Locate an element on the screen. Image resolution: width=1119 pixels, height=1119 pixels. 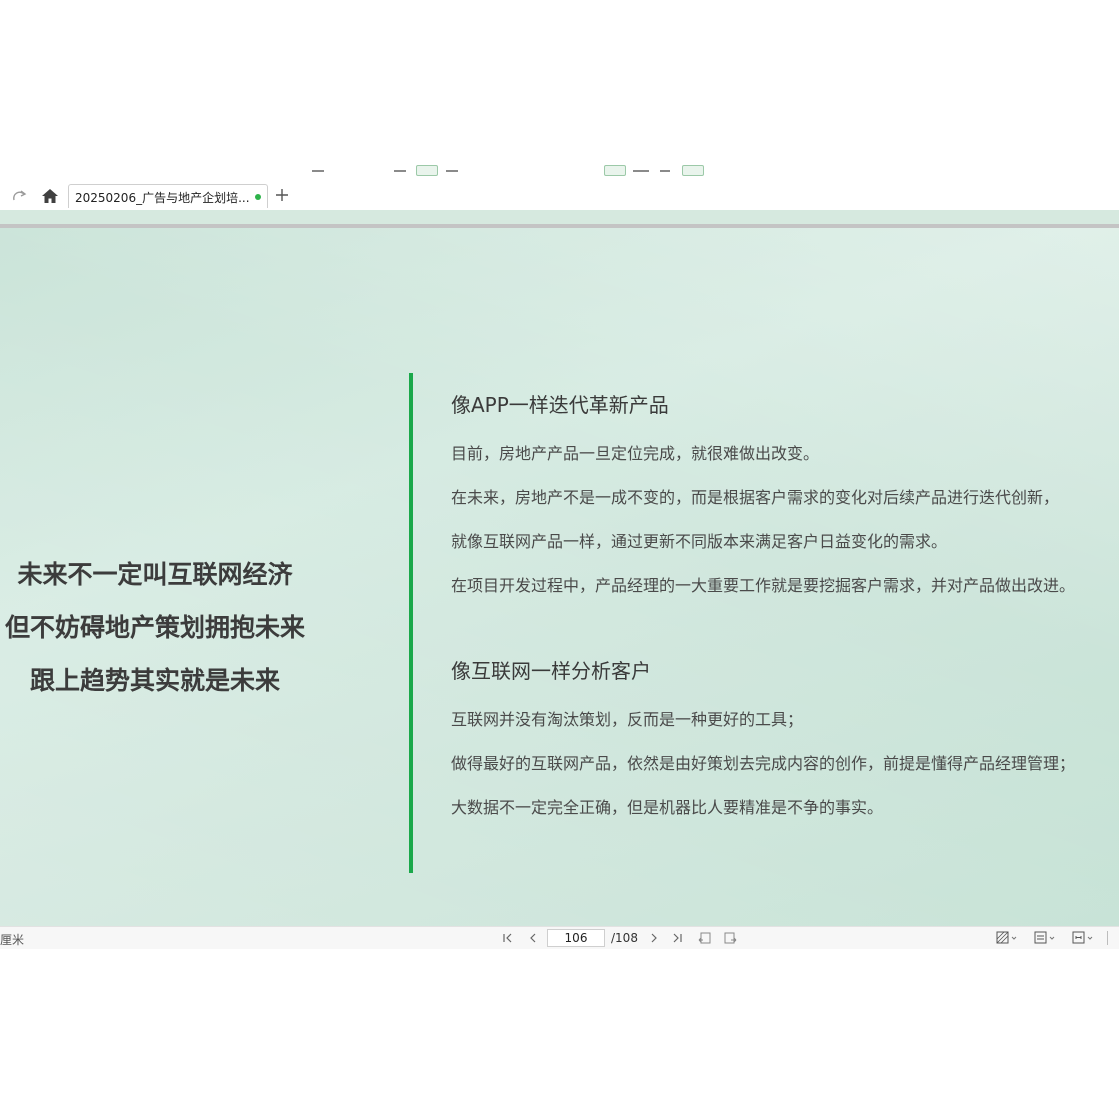
home-icon is located at coordinates (50, 196).